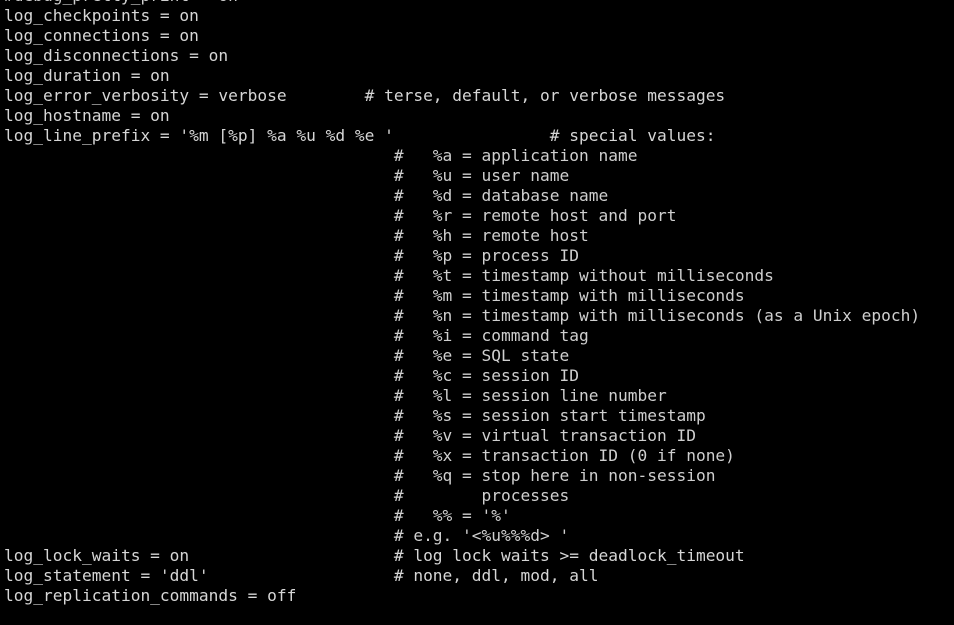  I want to click on config-line: # %p = process ID, so click(291, 255).